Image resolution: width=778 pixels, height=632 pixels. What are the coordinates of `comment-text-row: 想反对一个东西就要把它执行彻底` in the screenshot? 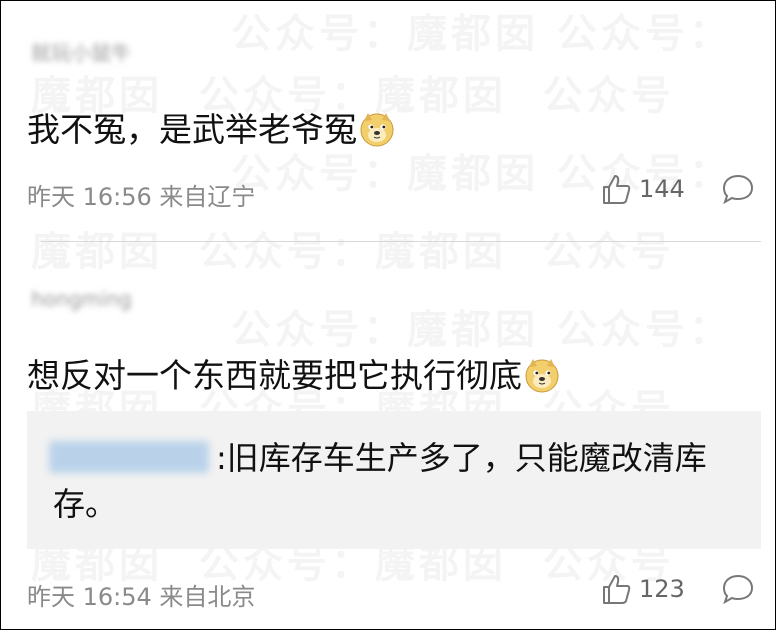 It's located at (293, 373).